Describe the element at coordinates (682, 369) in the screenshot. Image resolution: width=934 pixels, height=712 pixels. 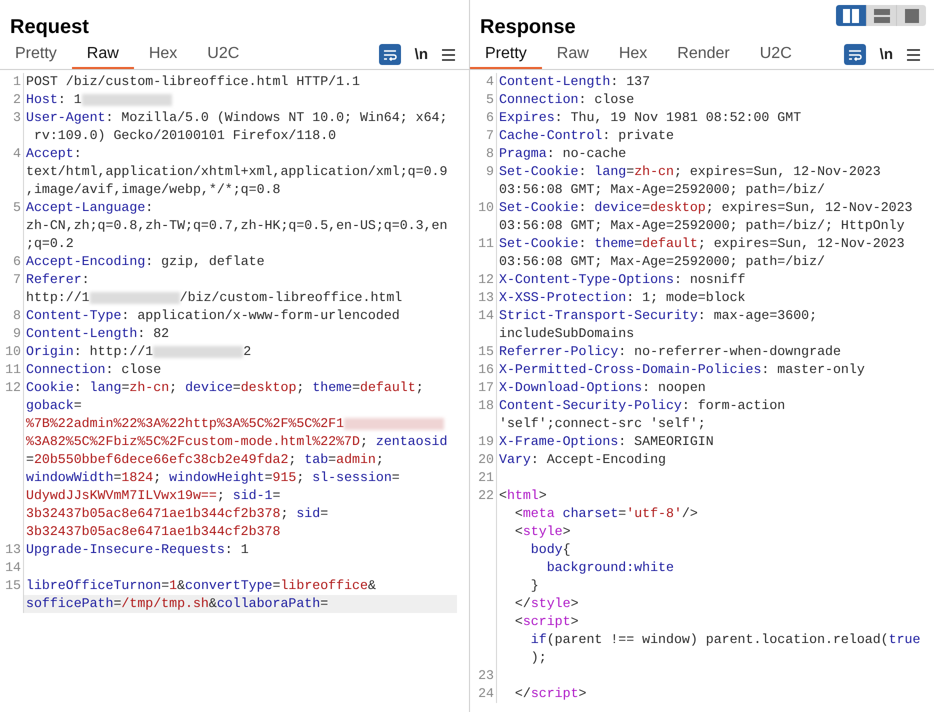
I see `code-line: X-Permitted-Cross-Domain-Policies: master-only` at that location.